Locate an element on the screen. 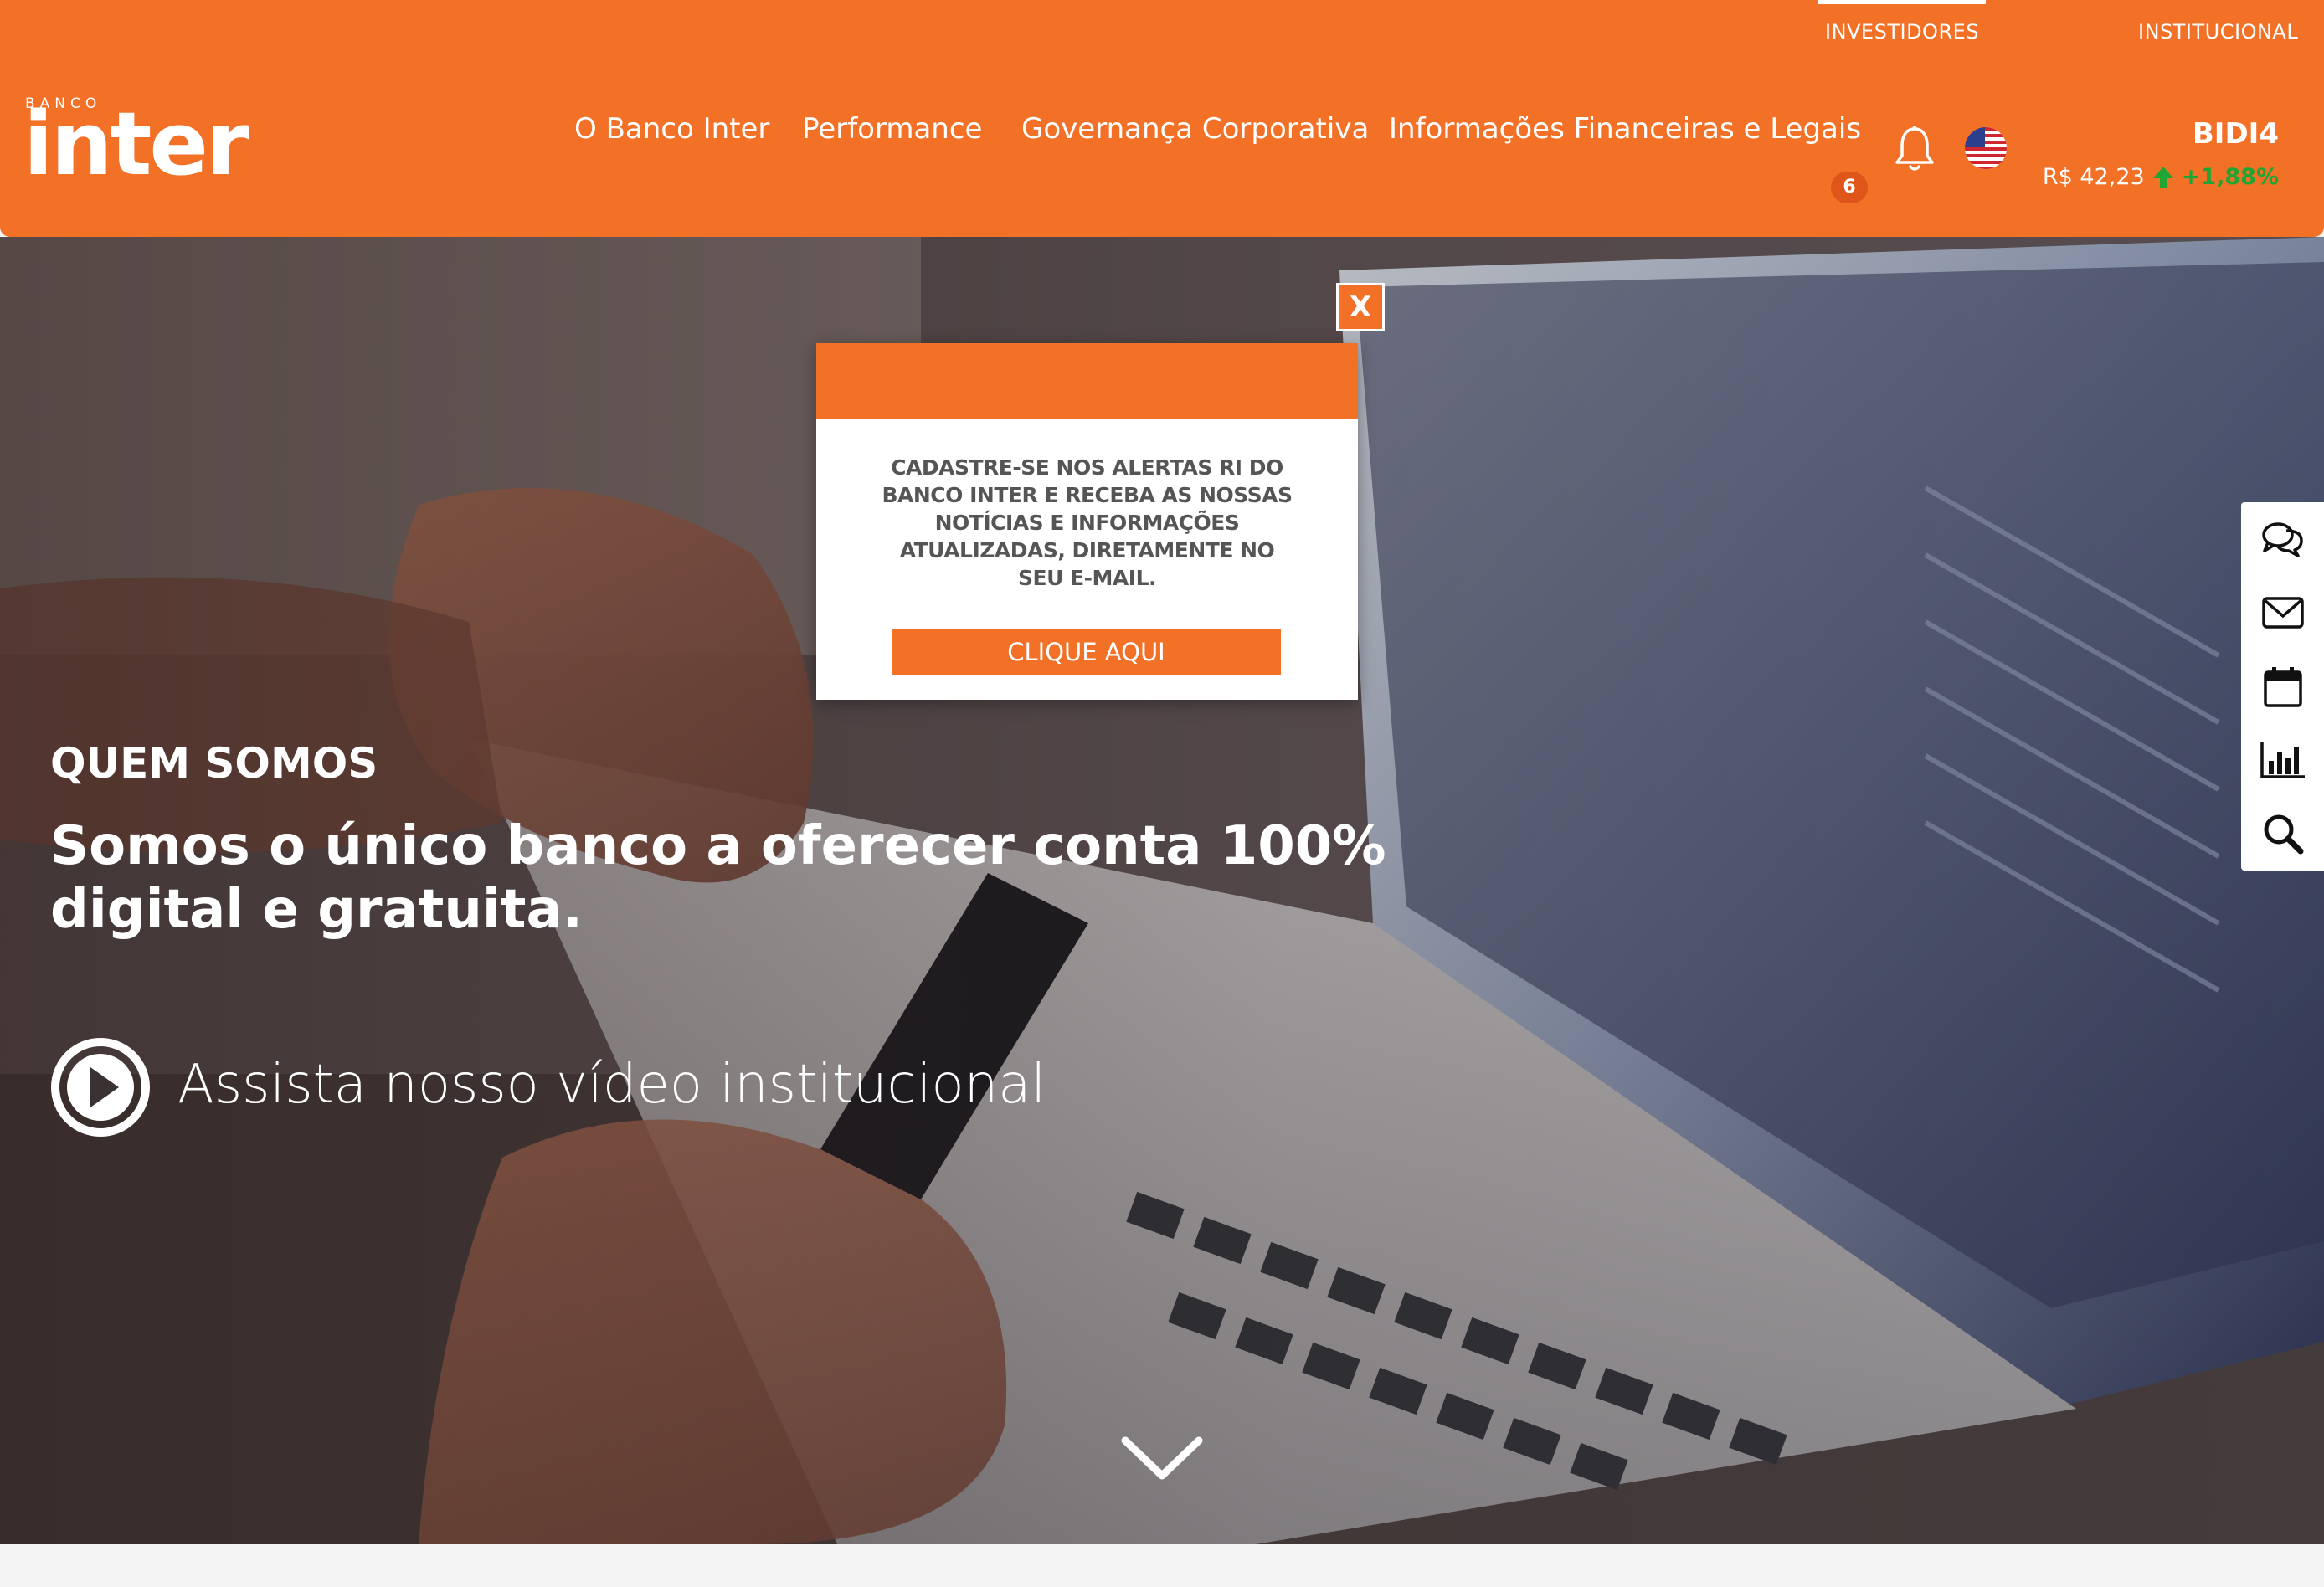 The height and width of the screenshot is (1587, 2324). arrow-up-icon is located at coordinates (2162, 177).